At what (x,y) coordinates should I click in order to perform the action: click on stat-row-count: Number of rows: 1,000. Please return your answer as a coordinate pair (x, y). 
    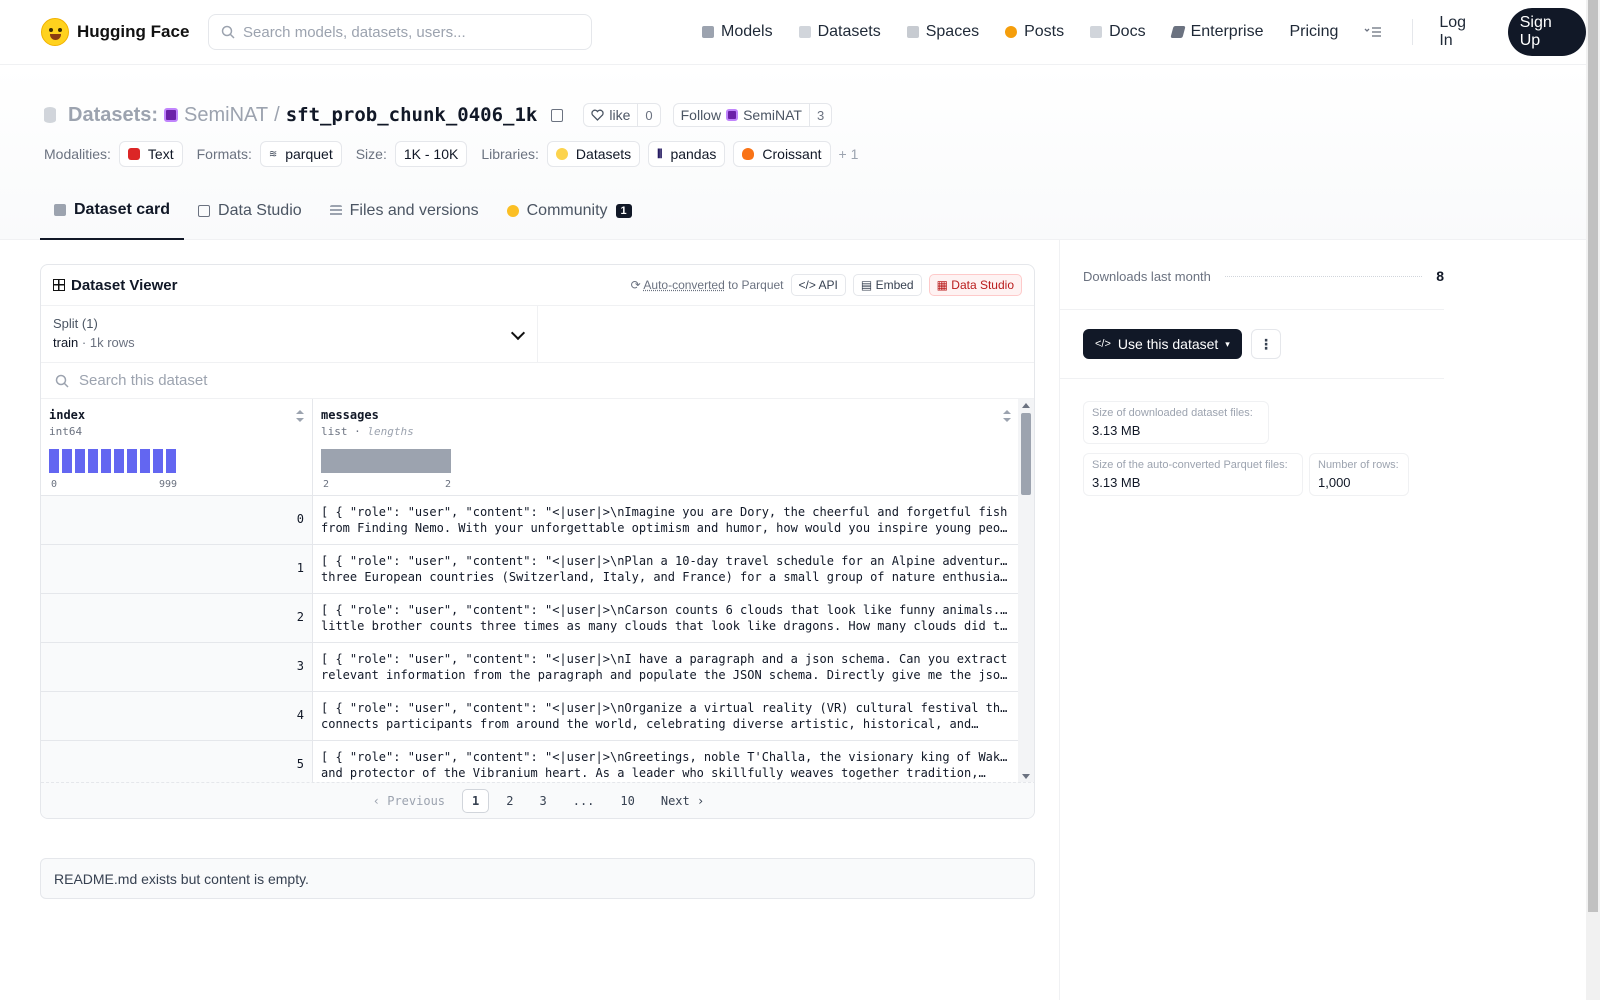
    Looking at the image, I should click on (1359, 474).